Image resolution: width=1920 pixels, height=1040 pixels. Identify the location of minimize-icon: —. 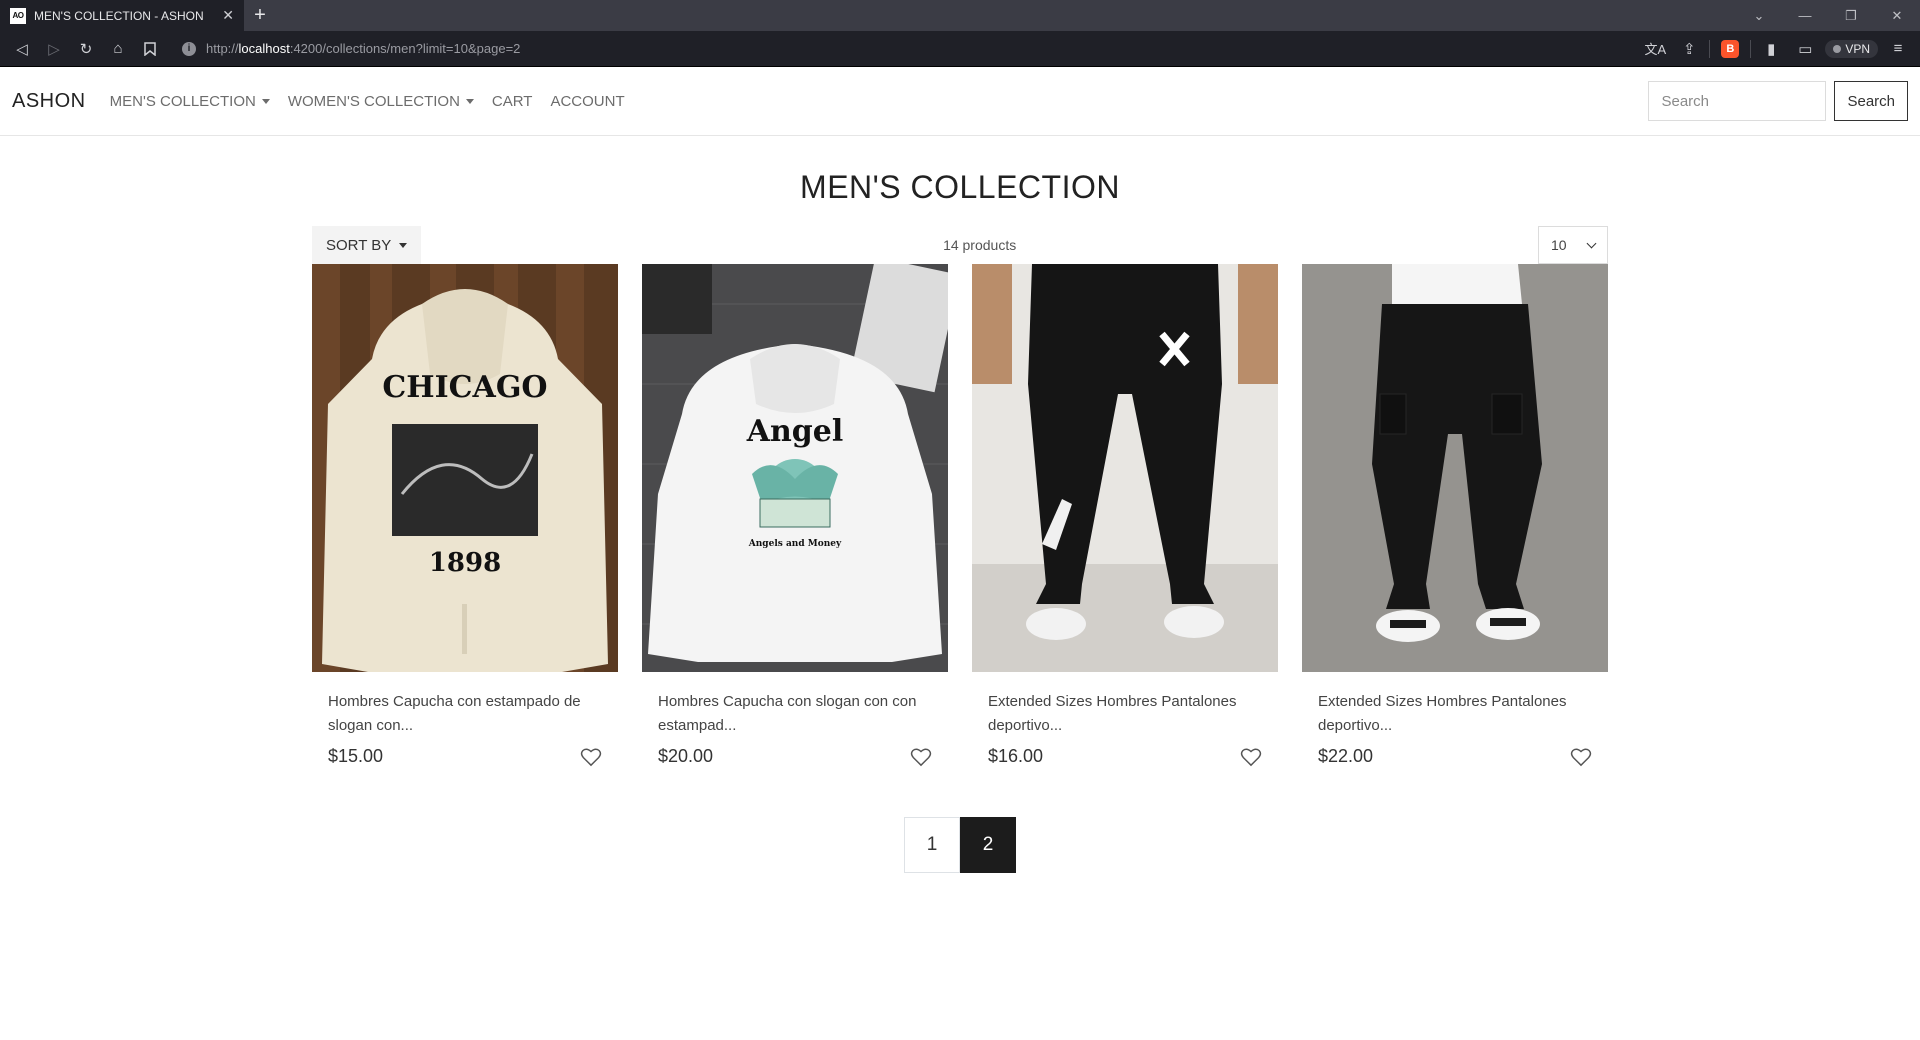
(1805, 15).